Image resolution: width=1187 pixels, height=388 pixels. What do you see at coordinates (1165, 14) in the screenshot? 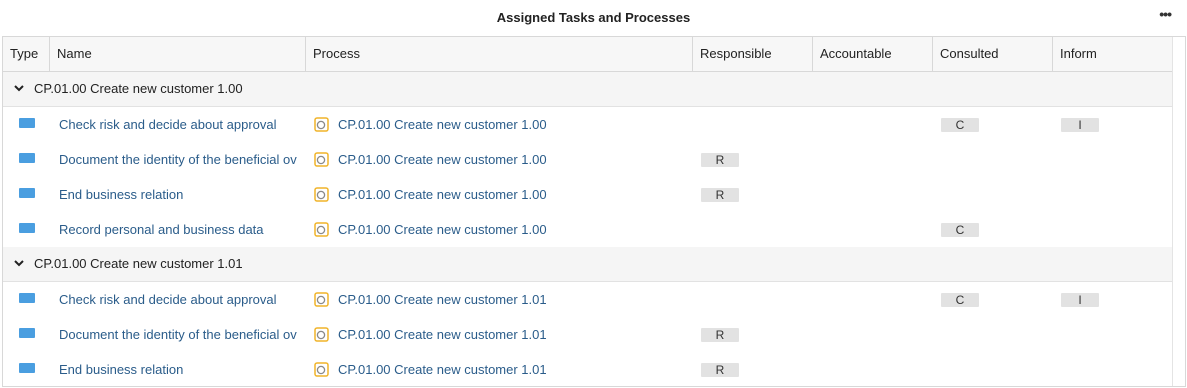
I see `more-options-icon: •••` at bounding box center [1165, 14].